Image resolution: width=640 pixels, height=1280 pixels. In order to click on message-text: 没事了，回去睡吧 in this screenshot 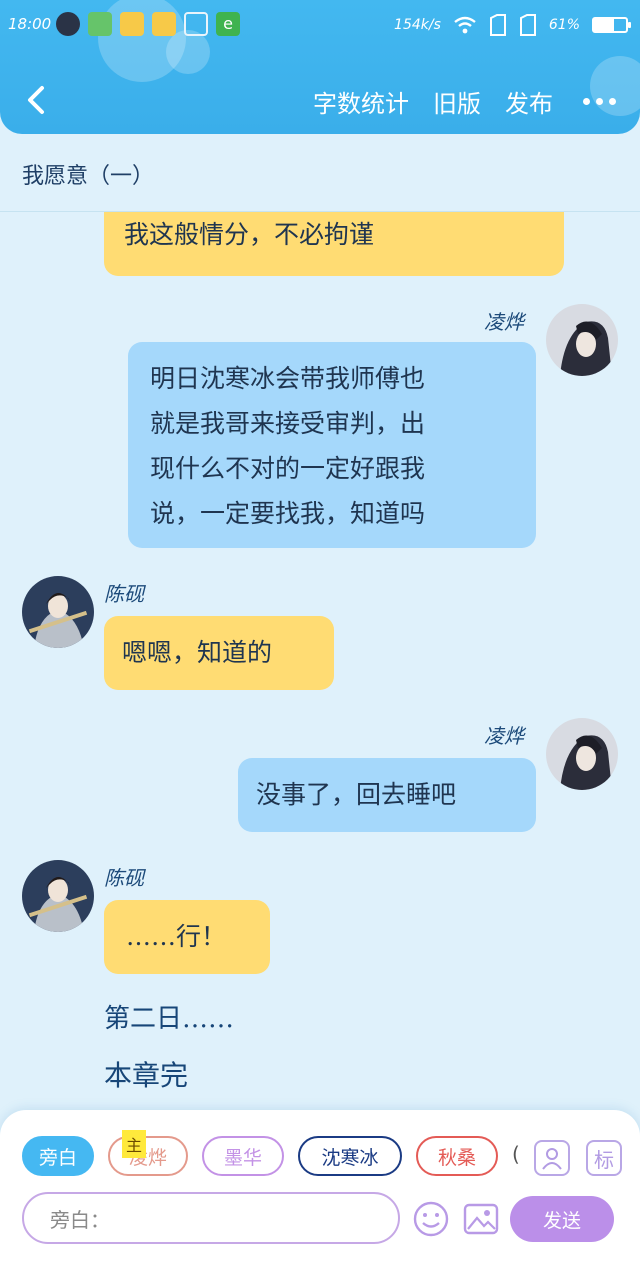, I will do `click(356, 794)`.